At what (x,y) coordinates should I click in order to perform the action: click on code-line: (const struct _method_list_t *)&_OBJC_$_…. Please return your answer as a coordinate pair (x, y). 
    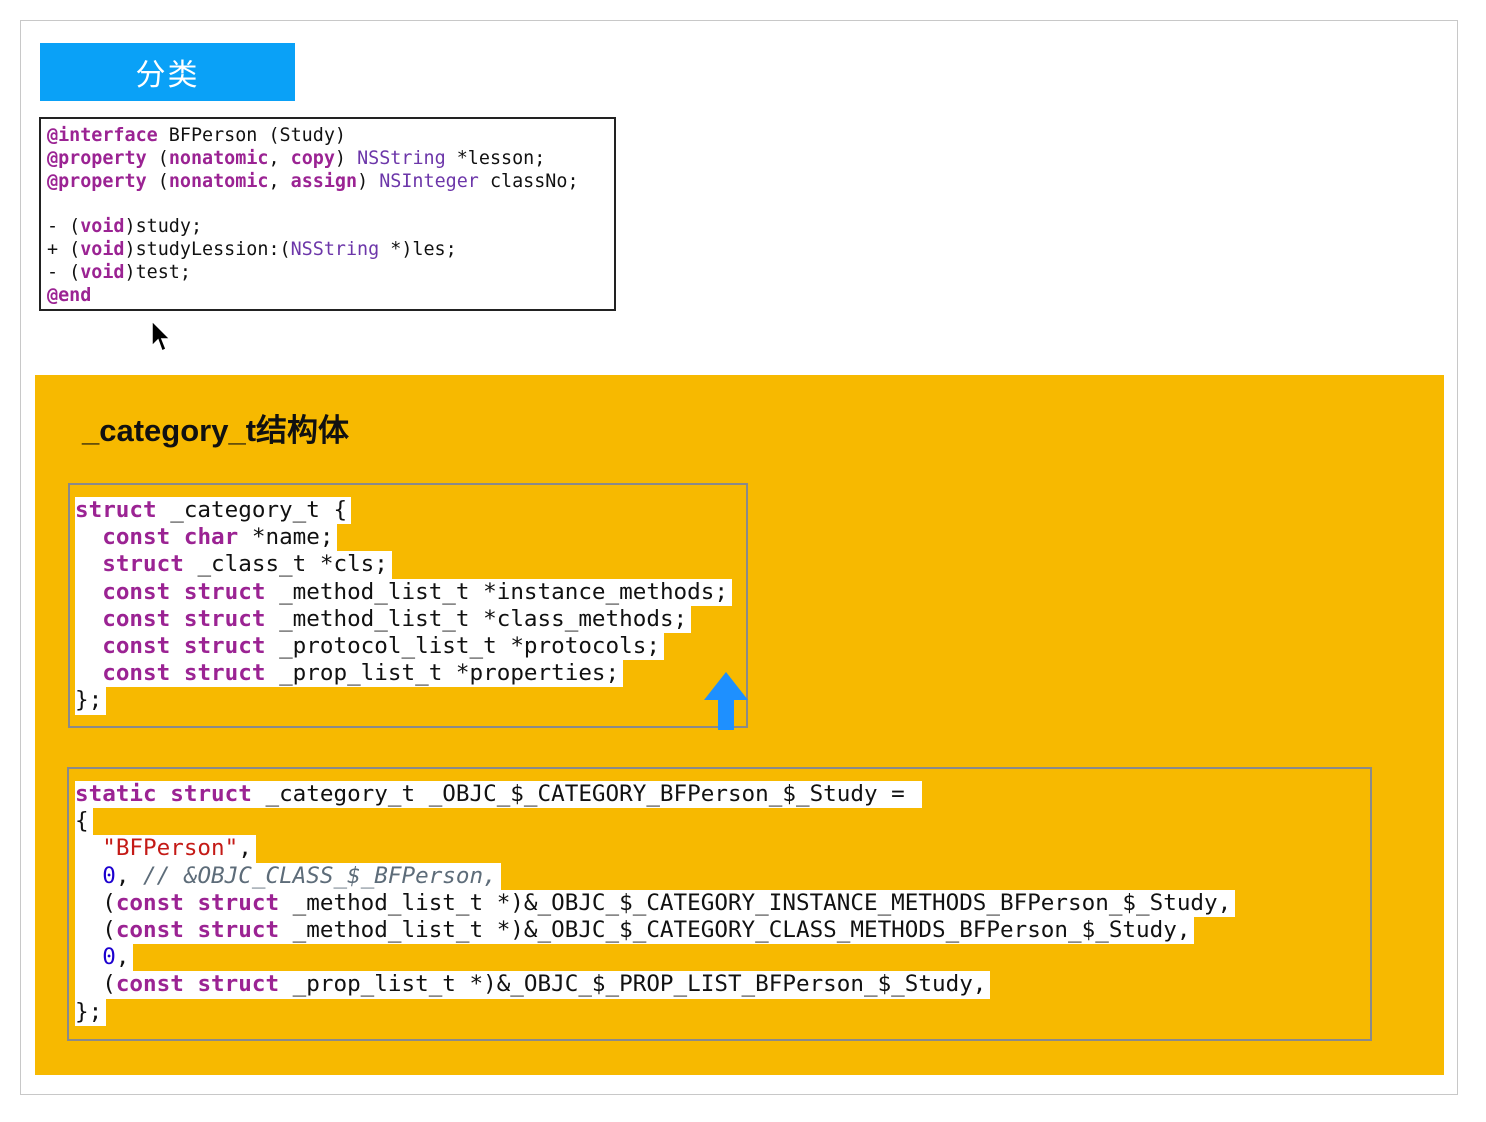
    Looking at the image, I should click on (655, 930).